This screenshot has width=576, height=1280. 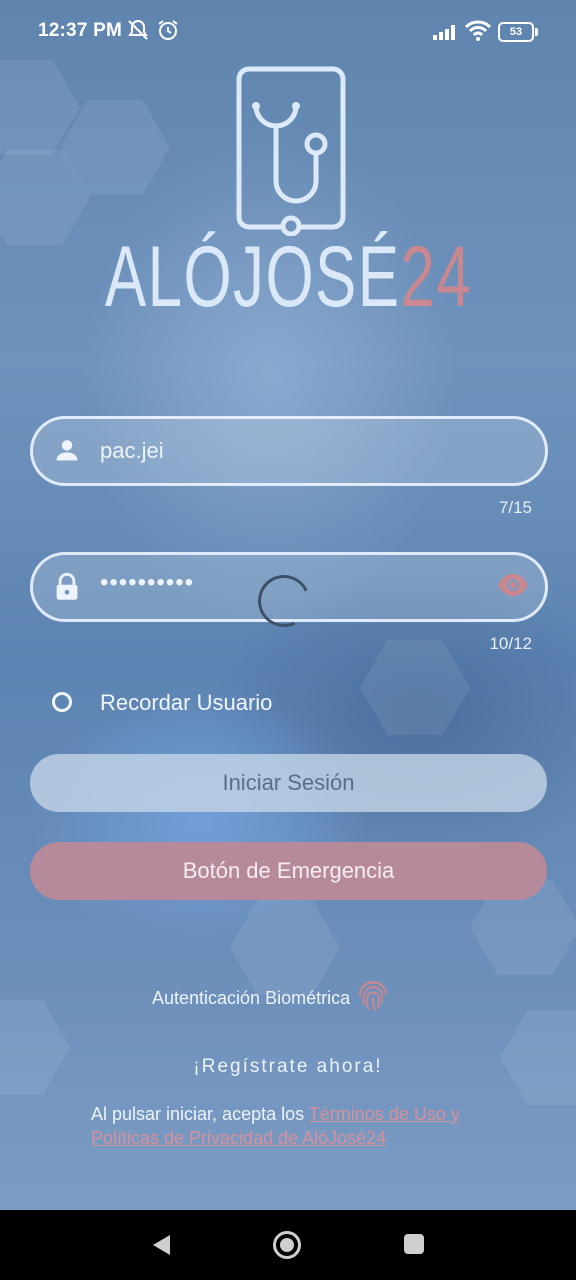 I want to click on stethoscope-phone-icon, so click(x=291, y=153).